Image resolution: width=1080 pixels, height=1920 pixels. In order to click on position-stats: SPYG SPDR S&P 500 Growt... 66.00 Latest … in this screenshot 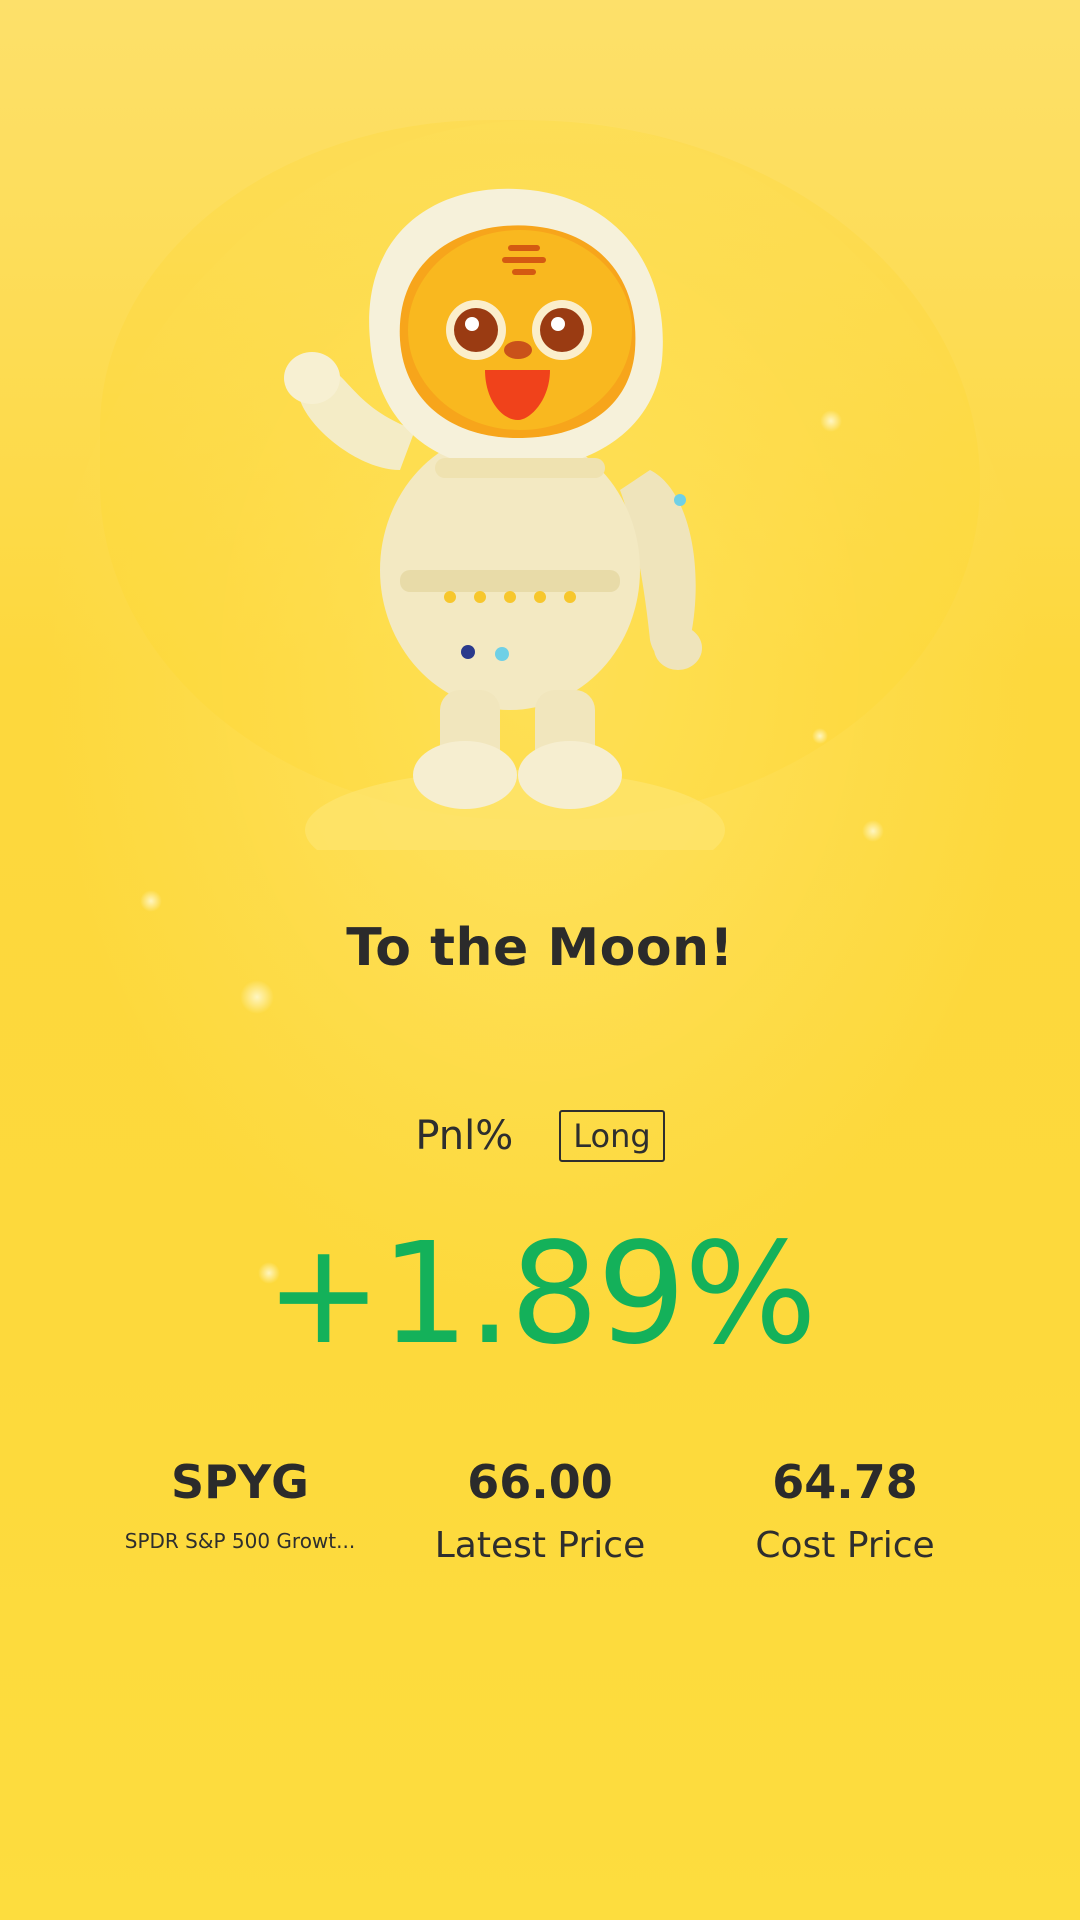, I will do `click(540, 1522)`.